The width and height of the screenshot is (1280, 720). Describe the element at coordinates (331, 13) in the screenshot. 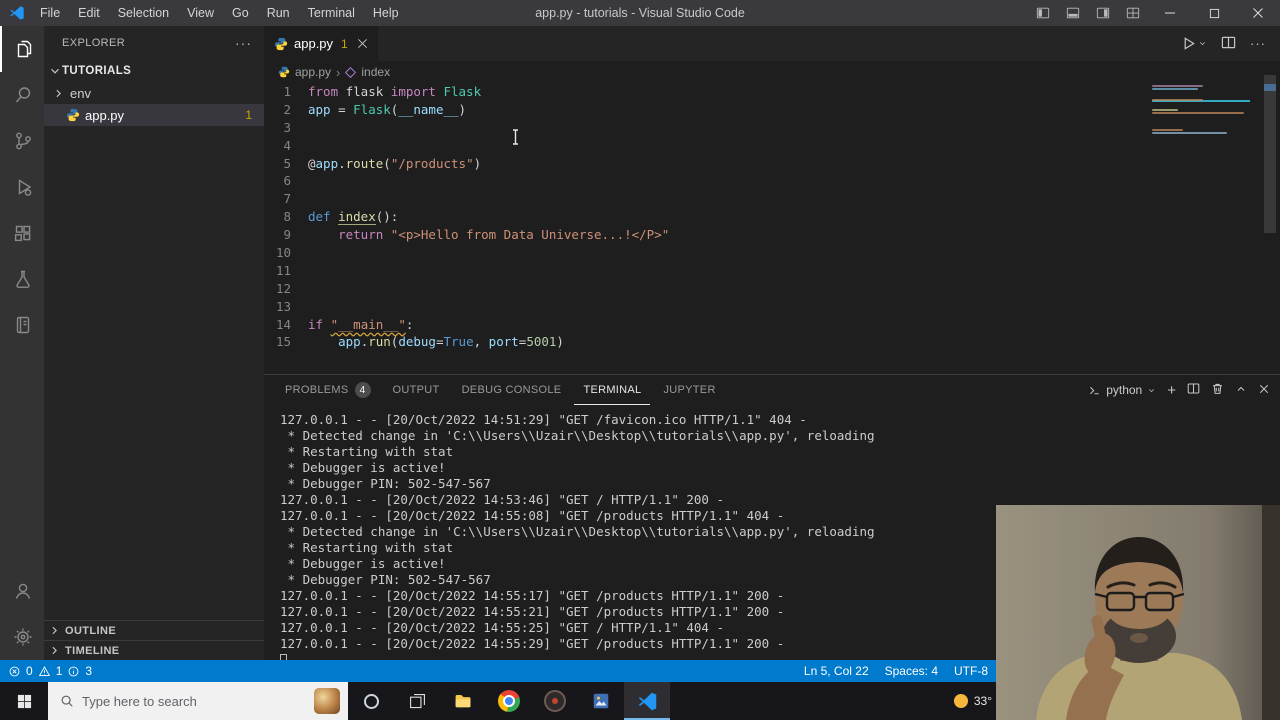

I see `menu-terminal: Terminal` at that location.